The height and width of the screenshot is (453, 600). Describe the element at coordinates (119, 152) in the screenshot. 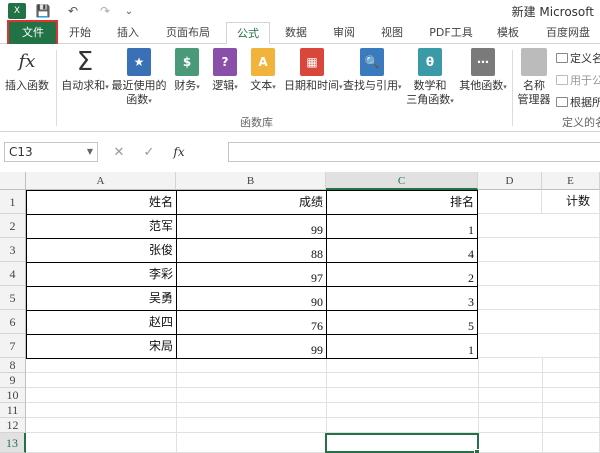

I see `cancel-icon: ✕` at that location.